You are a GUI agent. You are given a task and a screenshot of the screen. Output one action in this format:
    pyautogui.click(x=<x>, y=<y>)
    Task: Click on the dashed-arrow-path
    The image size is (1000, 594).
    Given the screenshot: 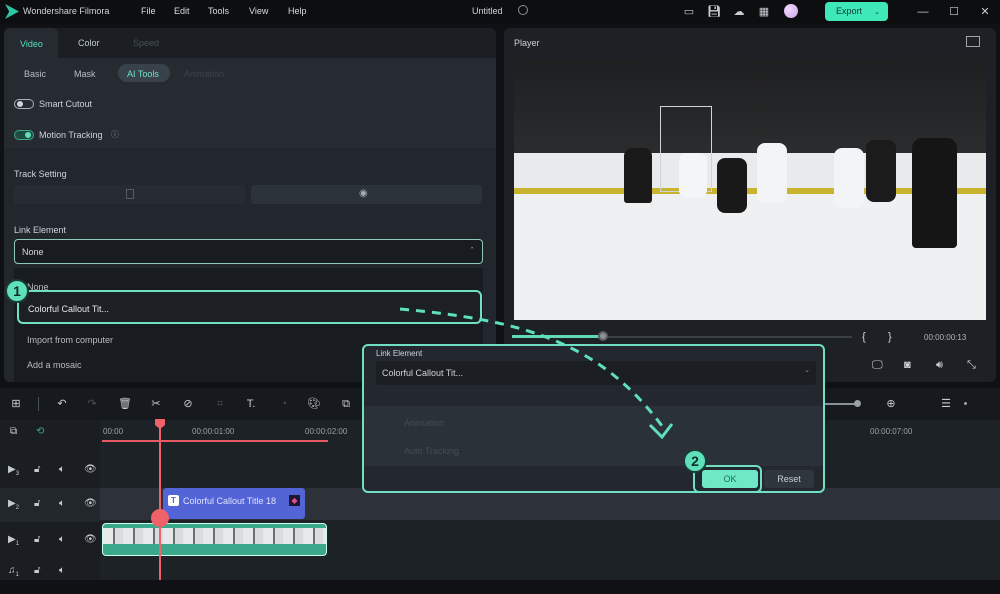 What is the action you would take?
    pyautogui.click(x=533, y=369)
    